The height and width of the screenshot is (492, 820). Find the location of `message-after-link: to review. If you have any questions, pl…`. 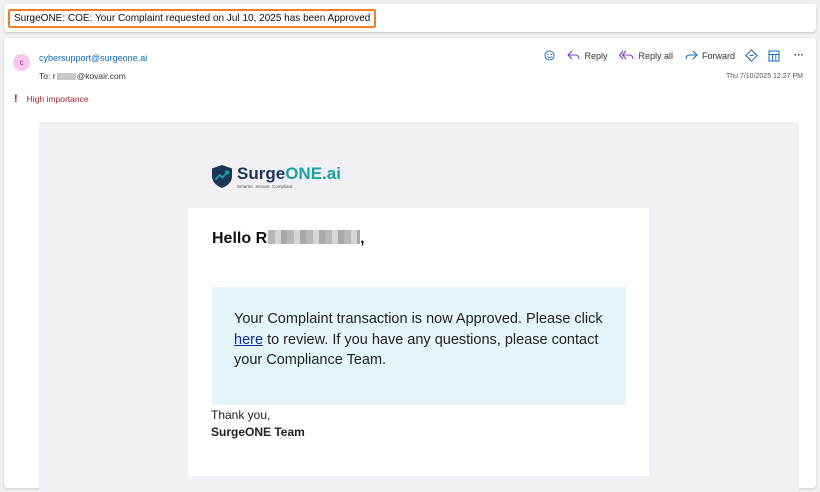

message-after-link: to review. If you have any questions, pl… is located at coordinates (416, 350).